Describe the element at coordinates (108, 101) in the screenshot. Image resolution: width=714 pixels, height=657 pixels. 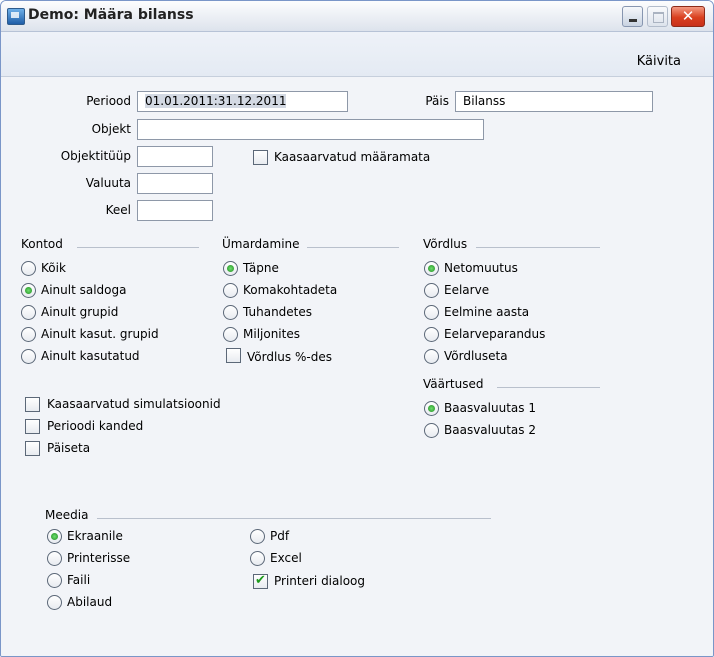
I see `period-label: Periood` at that location.